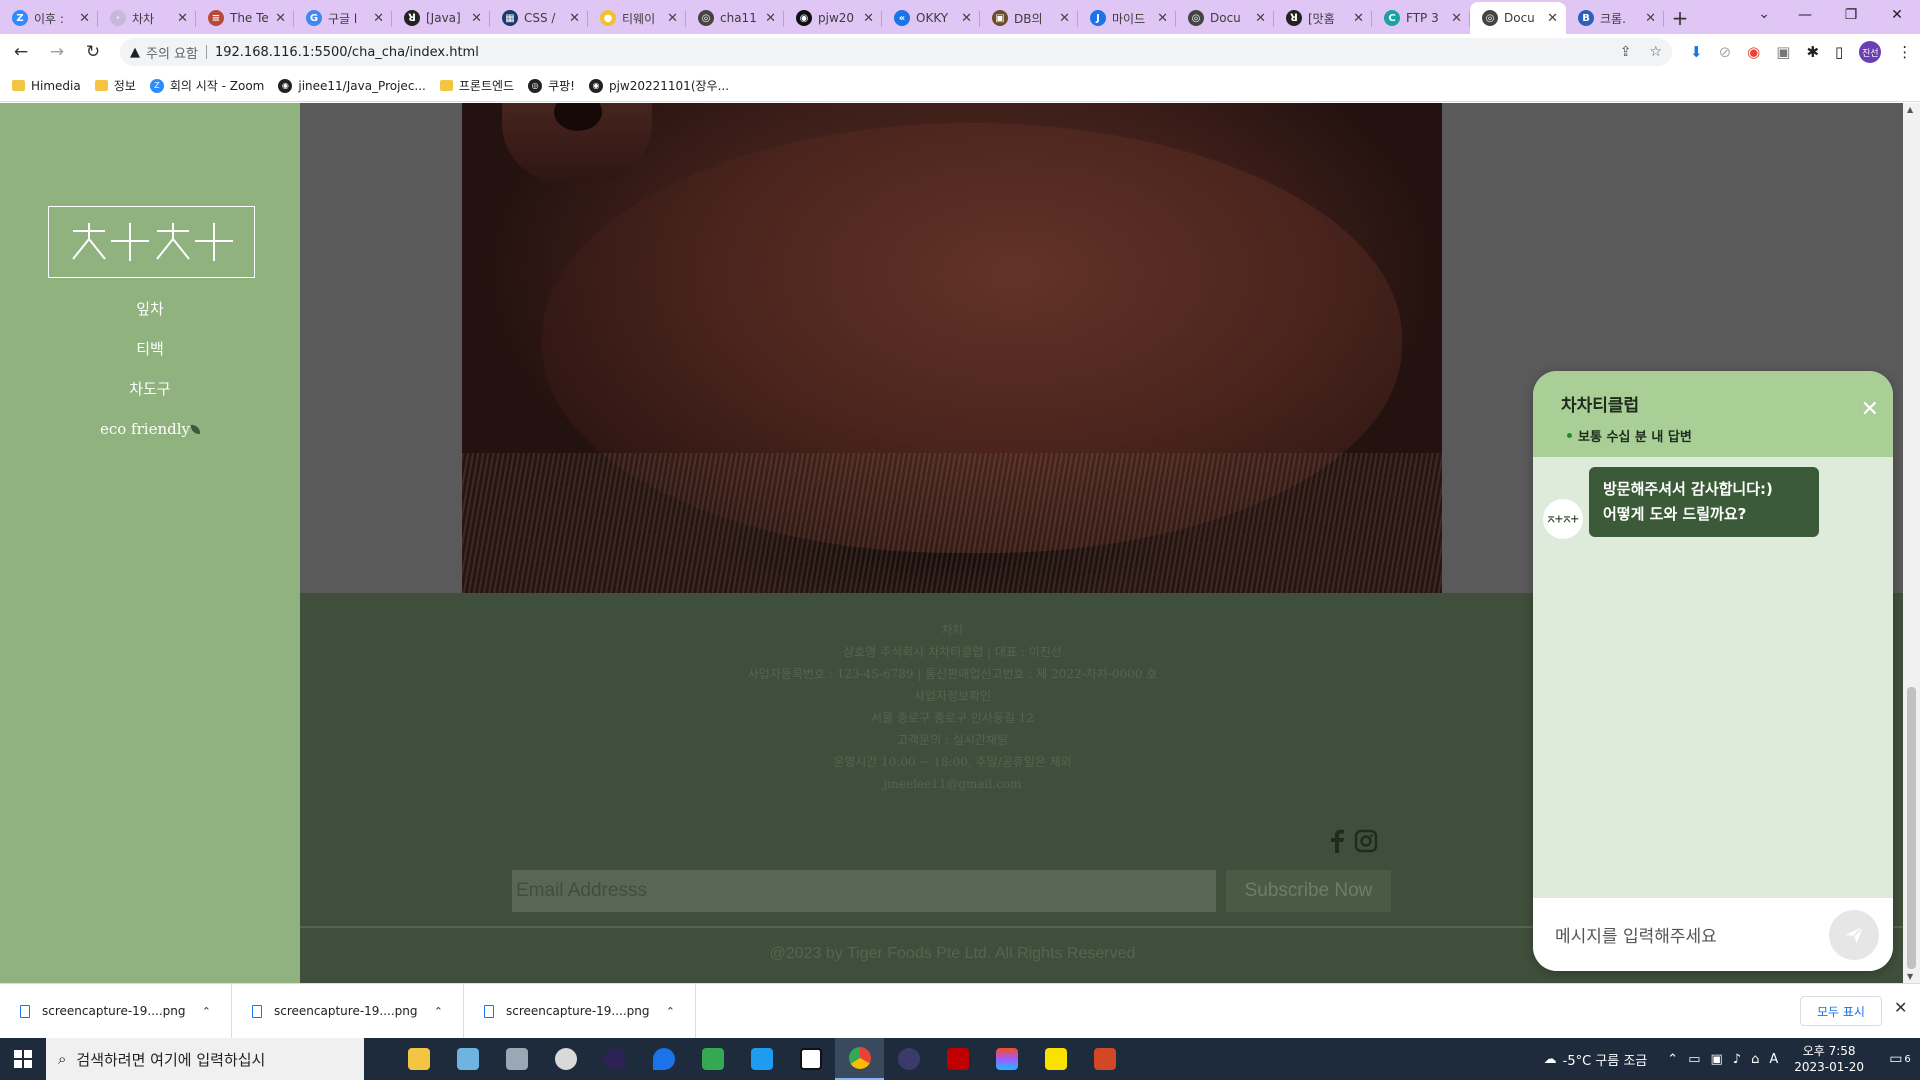 The image size is (1920, 1080). Describe the element at coordinates (908, 1059) in the screenshot. I see `eclipse-2-icon` at that location.